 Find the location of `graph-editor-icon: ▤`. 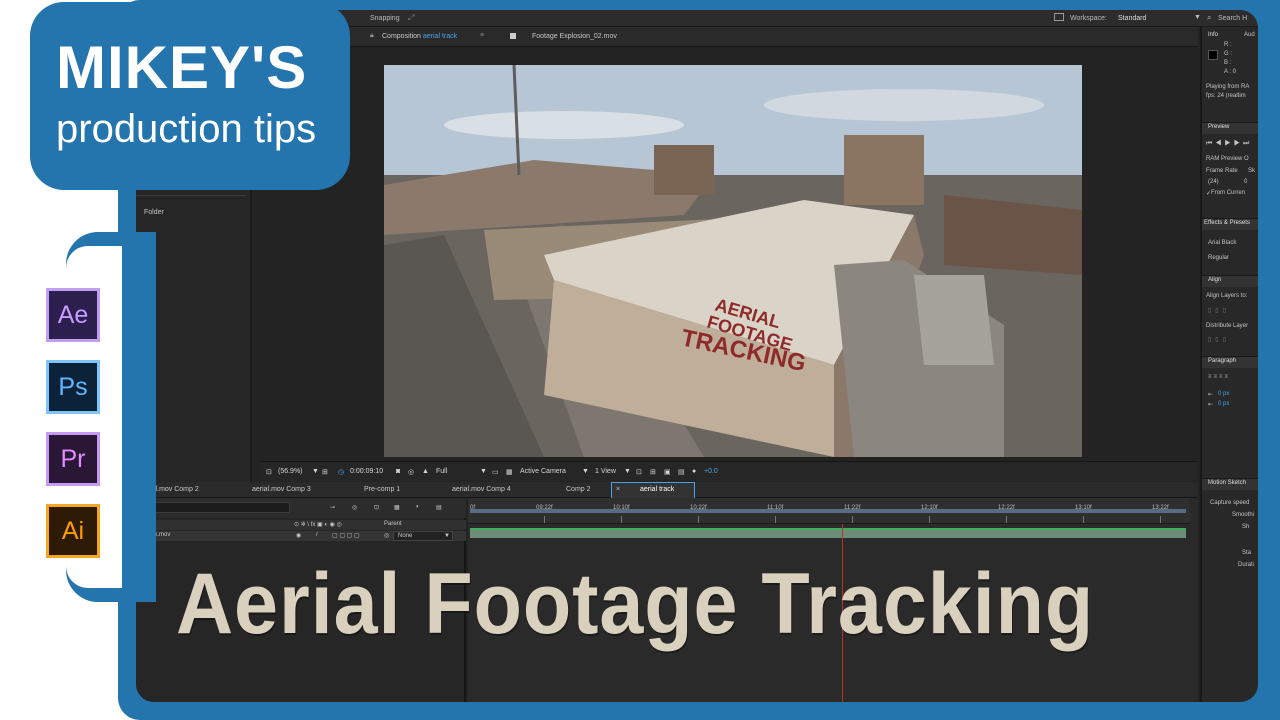

graph-editor-icon: ▤ is located at coordinates (439, 507).